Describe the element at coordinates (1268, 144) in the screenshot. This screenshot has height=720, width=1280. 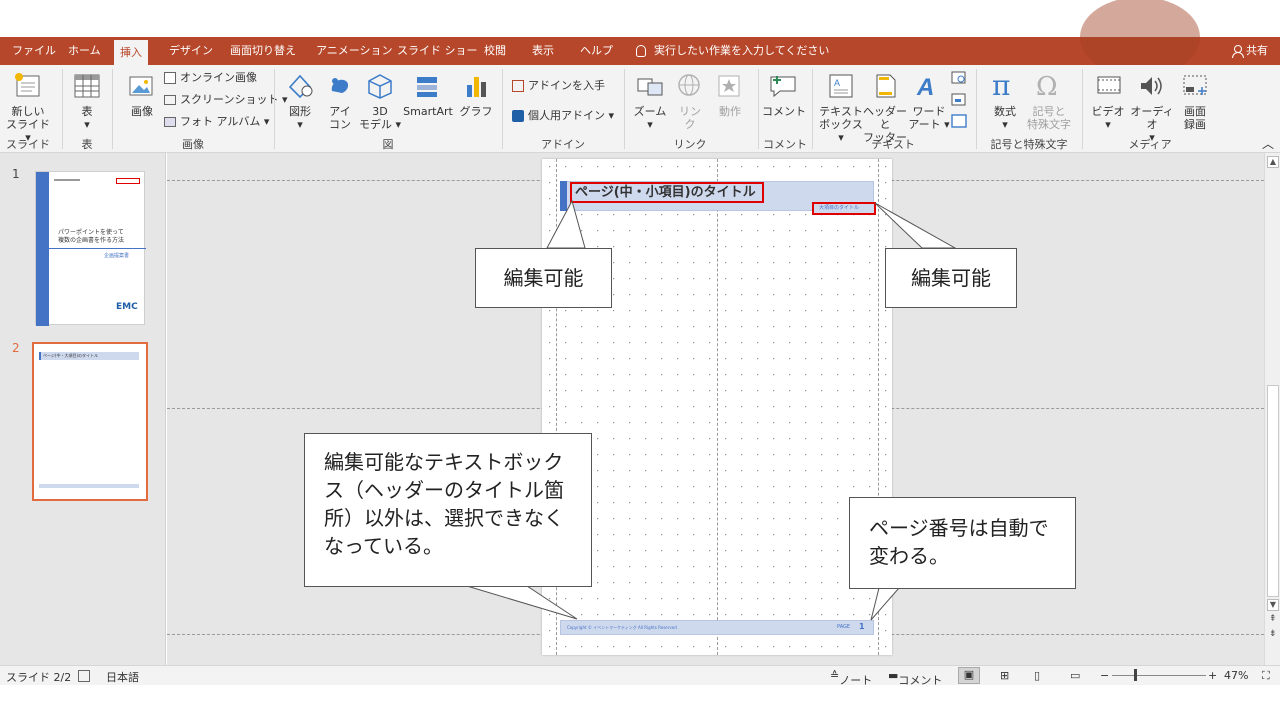
I see `collapse-ribbon-icon: ︿` at that location.